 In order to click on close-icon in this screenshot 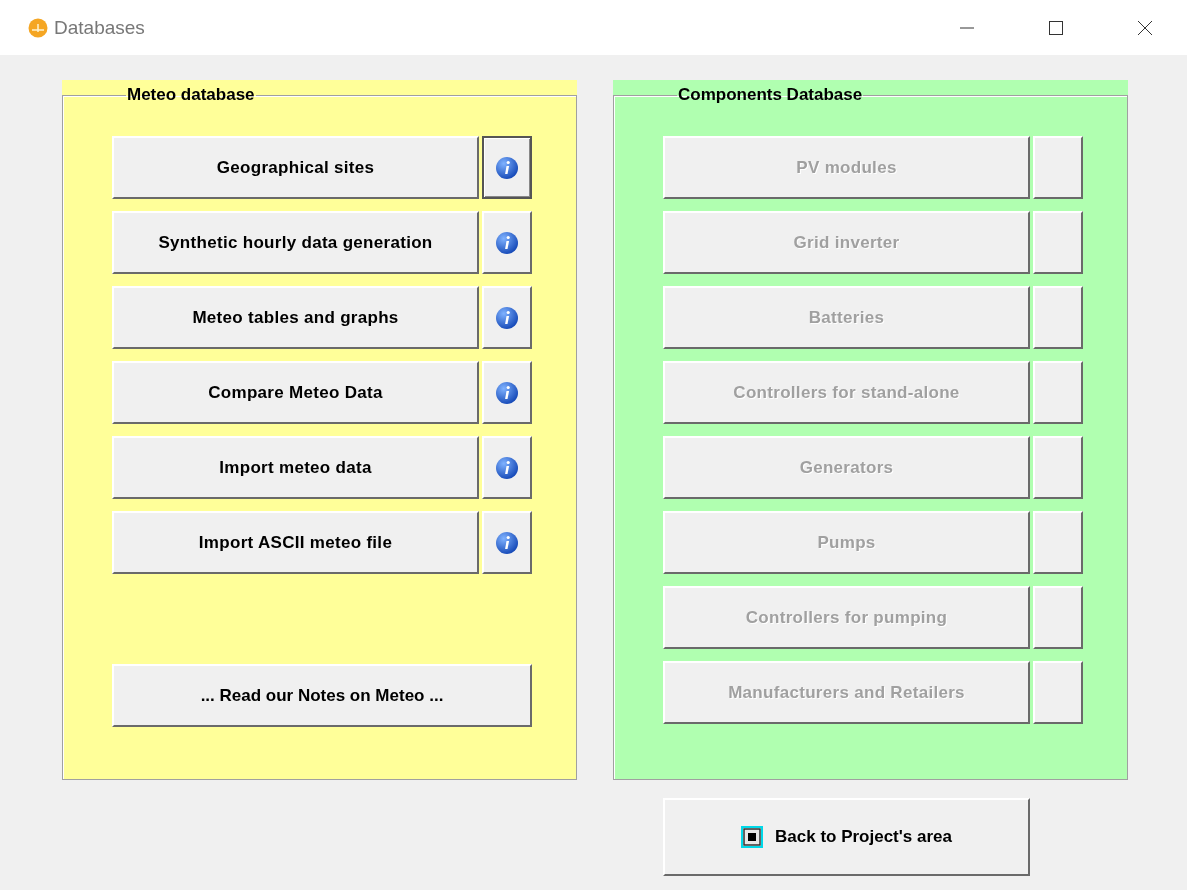, I will do `click(1145, 27)`.